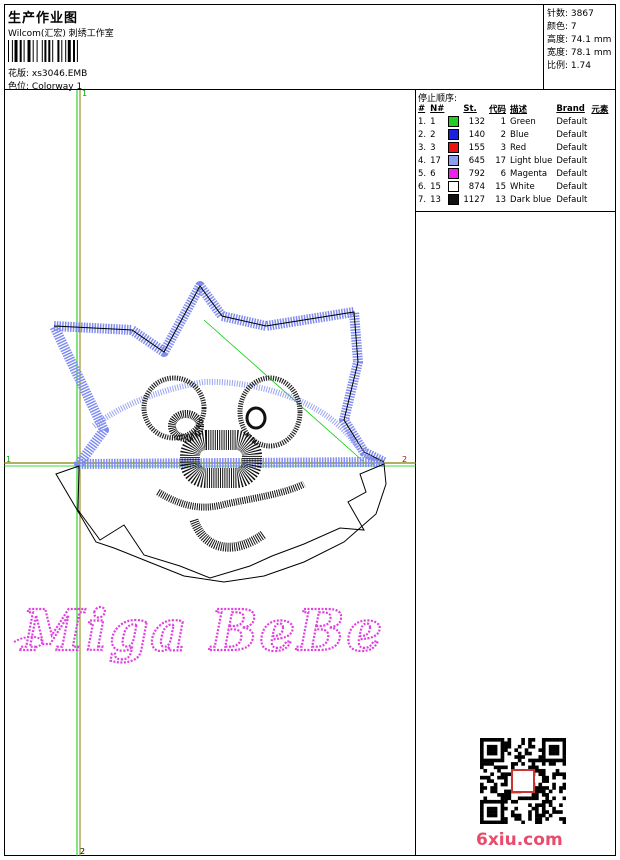 Image resolution: width=620 pixels, height=860 pixels. Describe the element at coordinates (579, 38) in the screenshot. I see `stat-height: 高度: 74.1 mm` at that location.